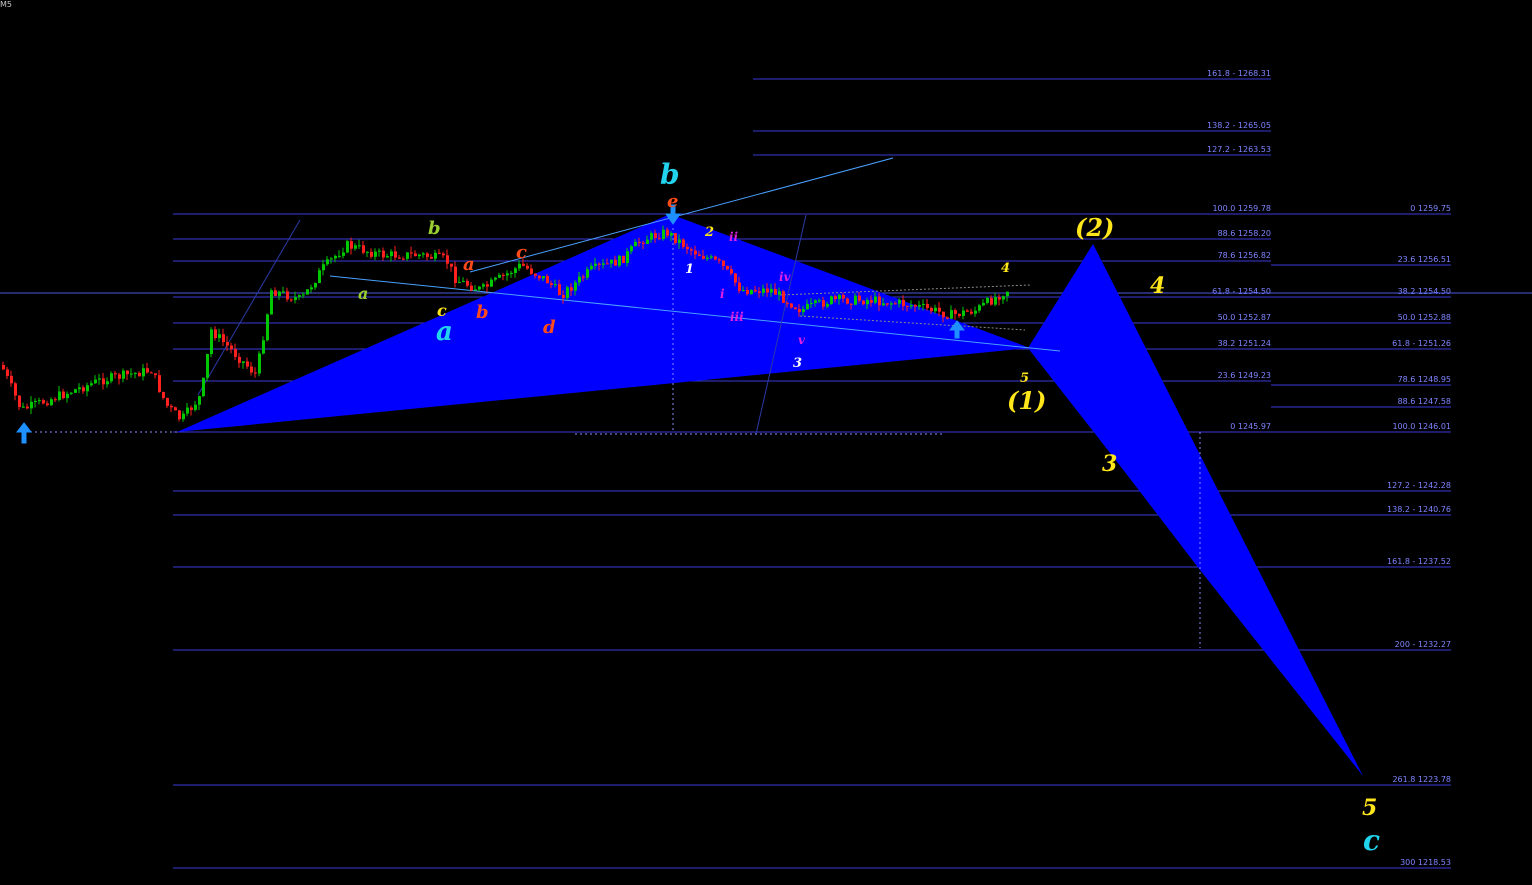 The image size is (1532, 885). What do you see at coordinates (1424, 379) in the screenshot?
I see `fib-right-label-5: 78.6 1248.95` at bounding box center [1424, 379].